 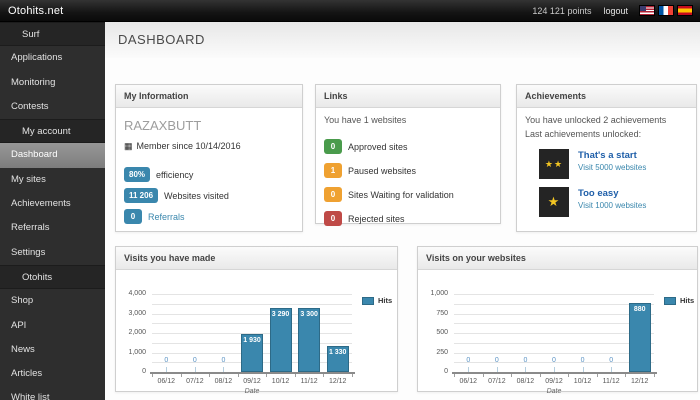 I want to click on link-label-approved-sites: Approved sites, so click(x=378, y=146).